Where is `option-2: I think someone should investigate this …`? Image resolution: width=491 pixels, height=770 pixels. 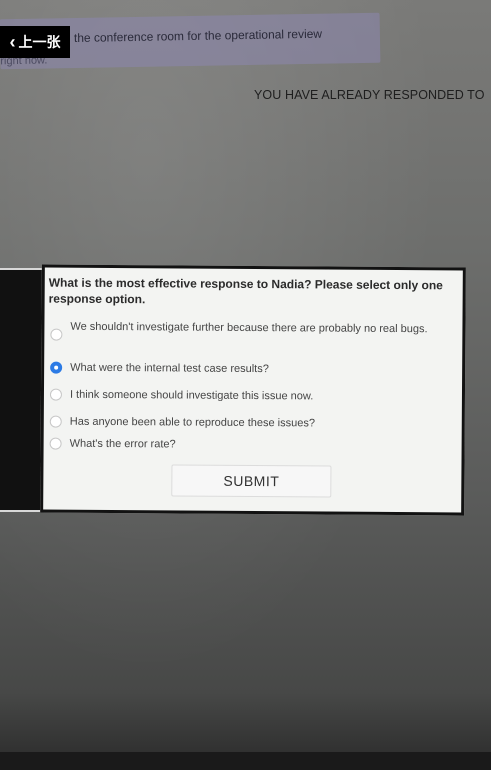 option-2: I think someone should investigate this … is located at coordinates (181, 396).